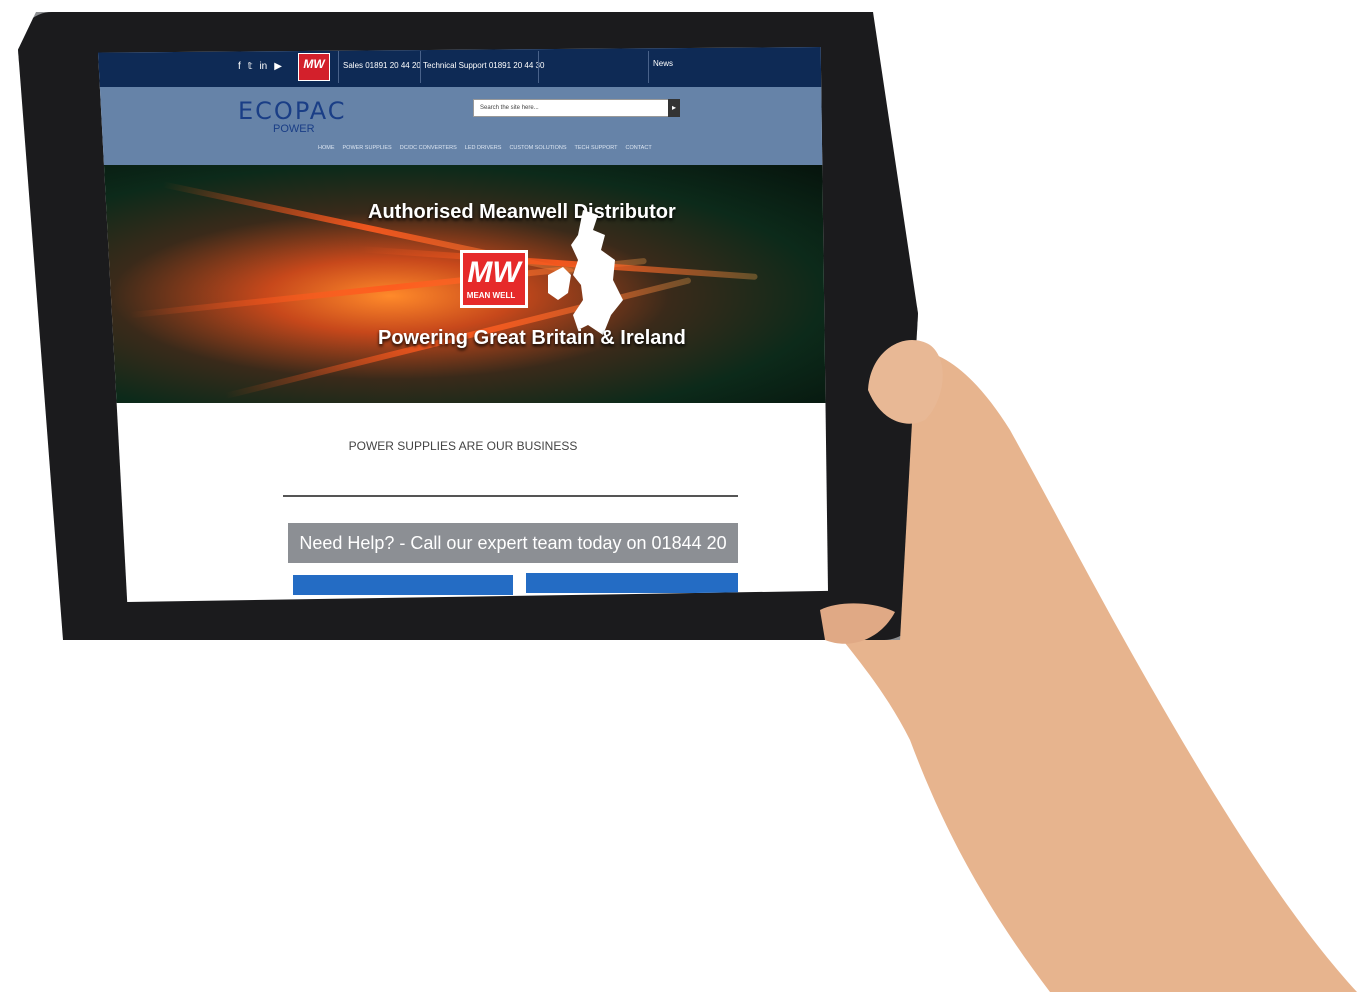  What do you see at coordinates (881, 492) in the screenshot?
I see `thumb-illustration` at bounding box center [881, 492].